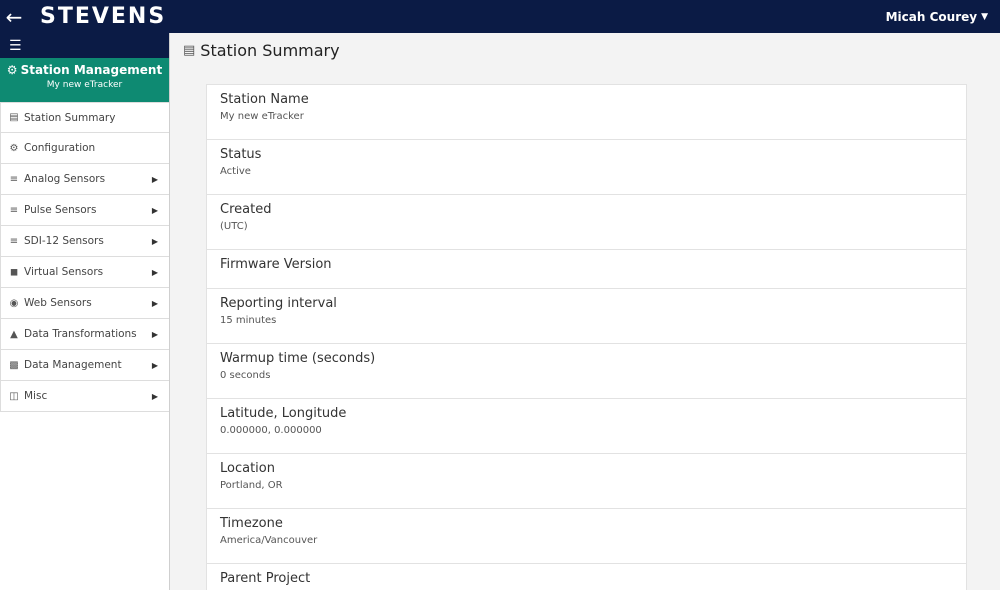  Describe the element at coordinates (58, 303) in the screenshot. I see `sidebar-item-label: Web Sensors` at that location.